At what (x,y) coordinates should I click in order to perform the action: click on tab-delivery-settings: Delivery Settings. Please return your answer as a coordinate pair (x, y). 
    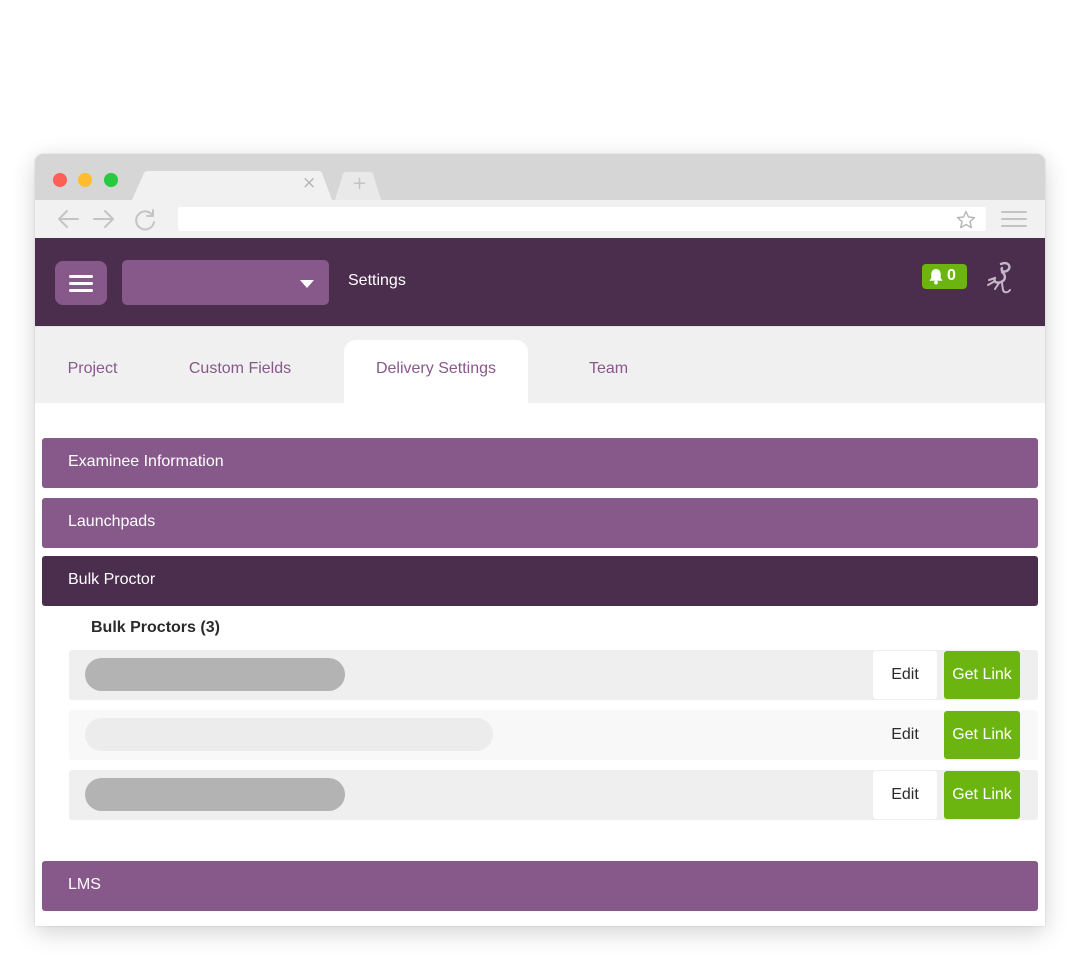
    Looking at the image, I should click on (436, 372).